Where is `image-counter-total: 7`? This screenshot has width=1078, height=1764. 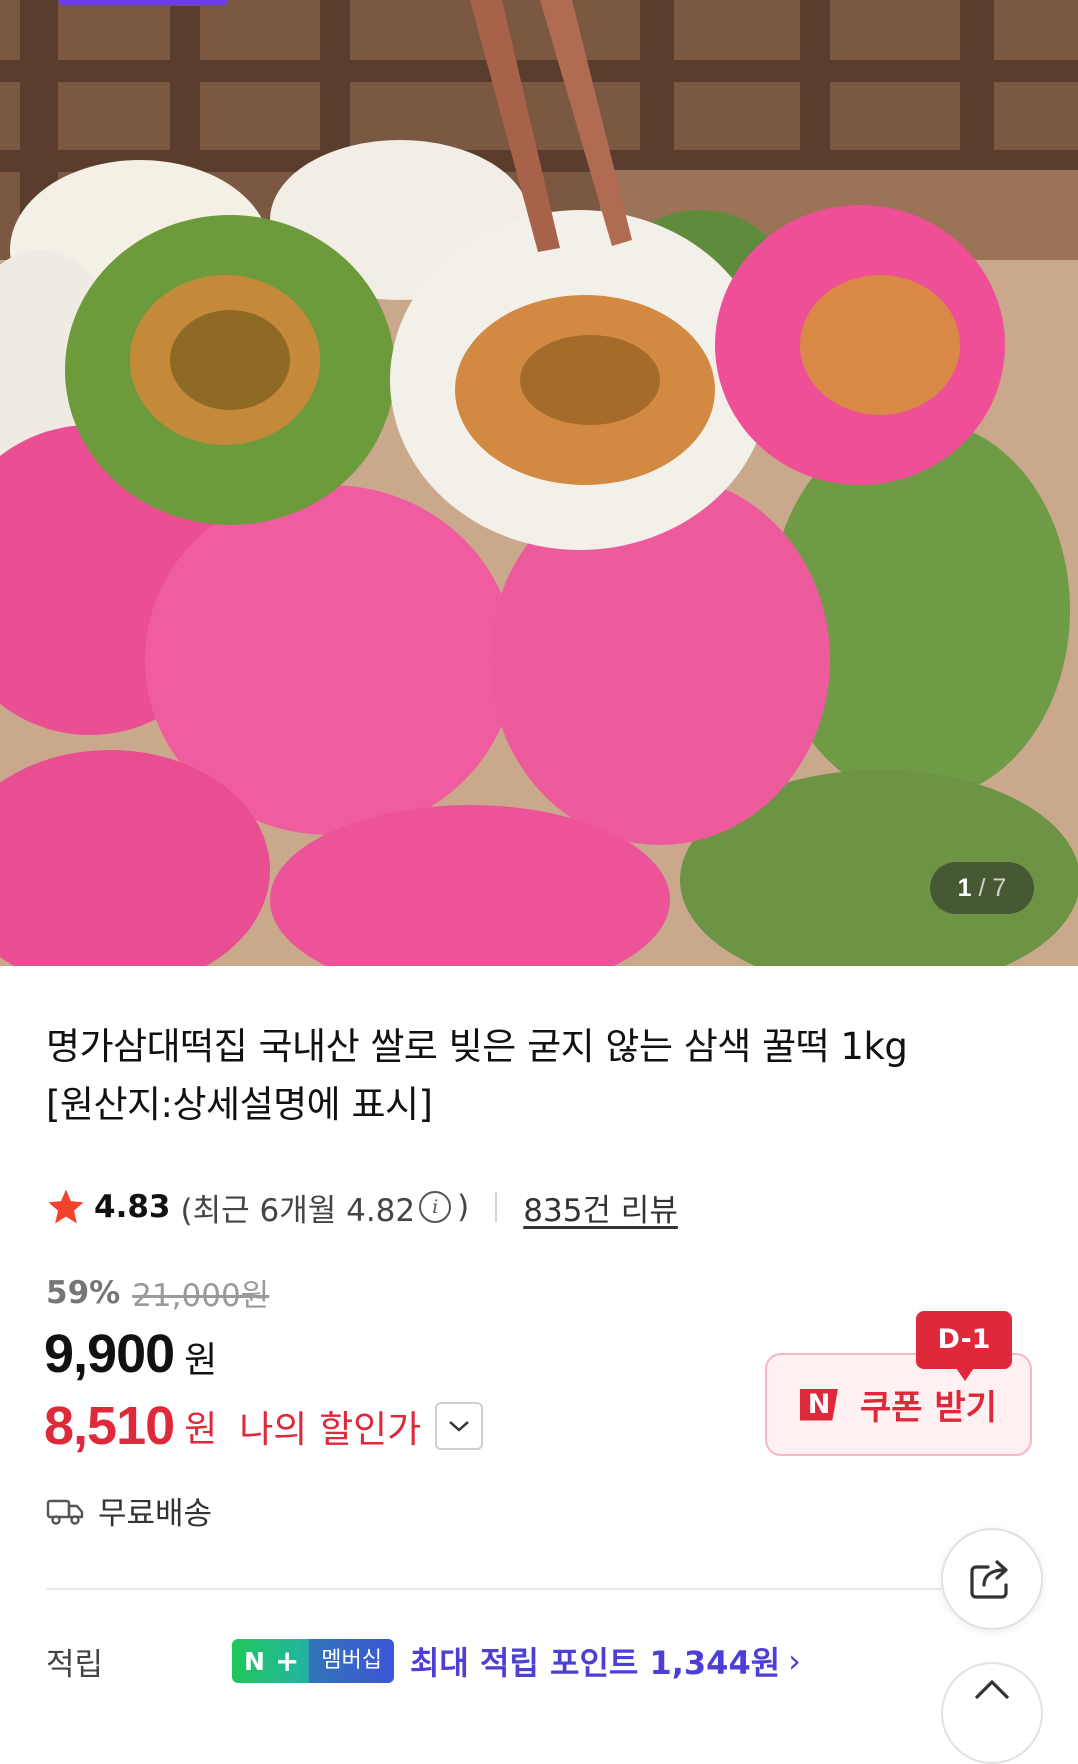
image-counter-total: 7 is located at coordinates (999, 888).